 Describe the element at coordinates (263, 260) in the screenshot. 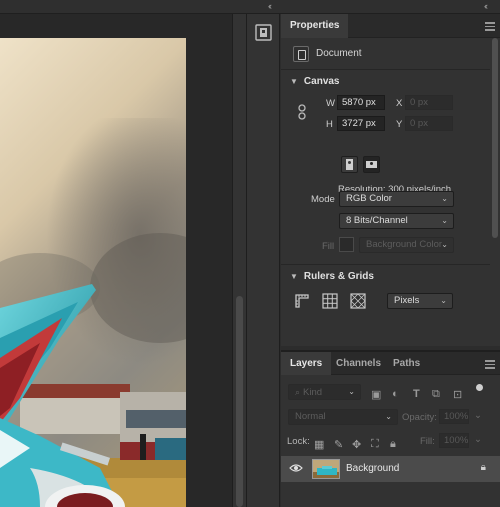

I see `panel-icon-strip` at that location.